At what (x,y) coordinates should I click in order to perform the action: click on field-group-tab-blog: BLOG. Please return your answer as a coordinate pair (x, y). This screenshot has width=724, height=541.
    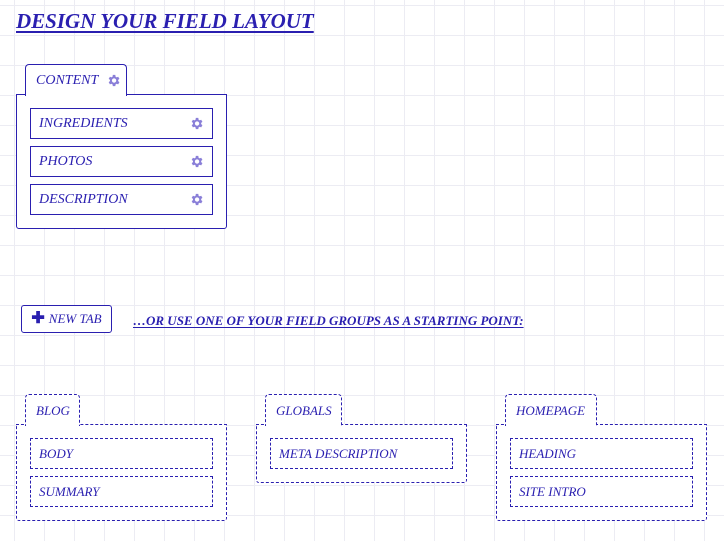
    Looking at the image, I should click on (52, 410).